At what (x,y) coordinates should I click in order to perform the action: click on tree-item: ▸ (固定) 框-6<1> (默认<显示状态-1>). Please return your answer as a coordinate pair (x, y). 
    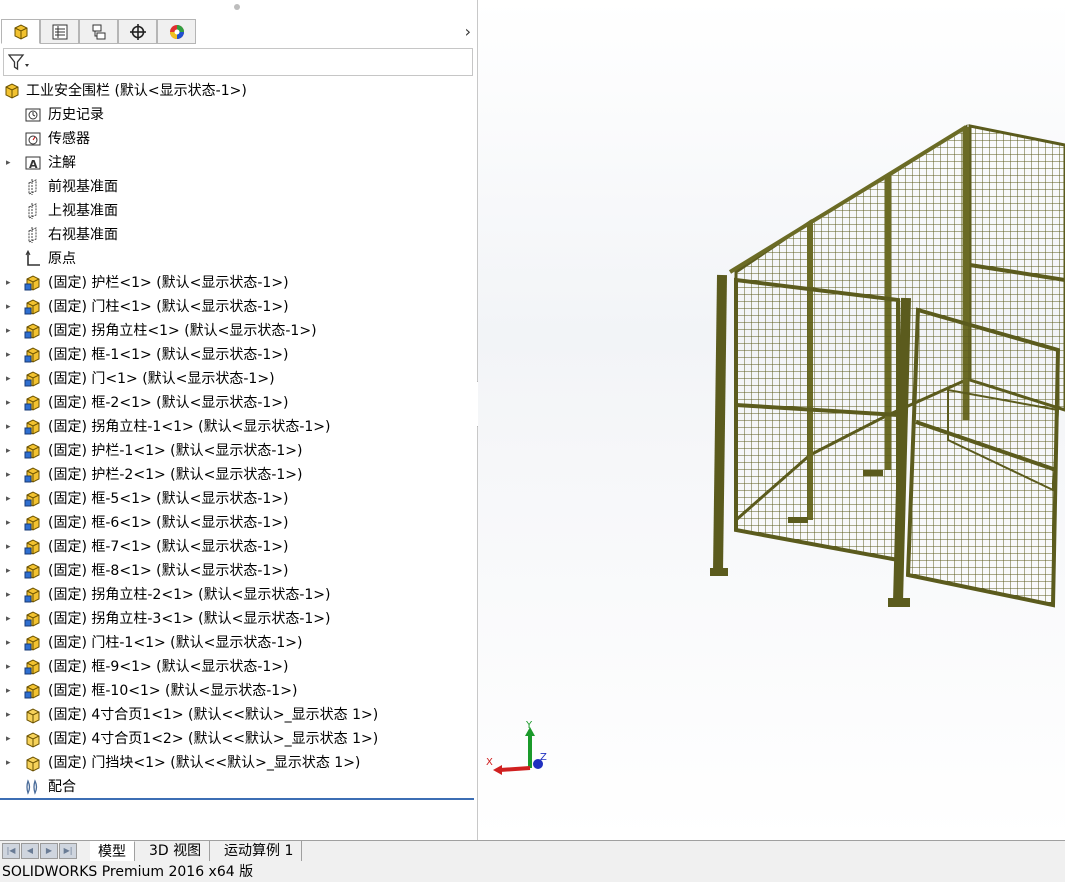
    Looking at the image, I should click on (238, 523).